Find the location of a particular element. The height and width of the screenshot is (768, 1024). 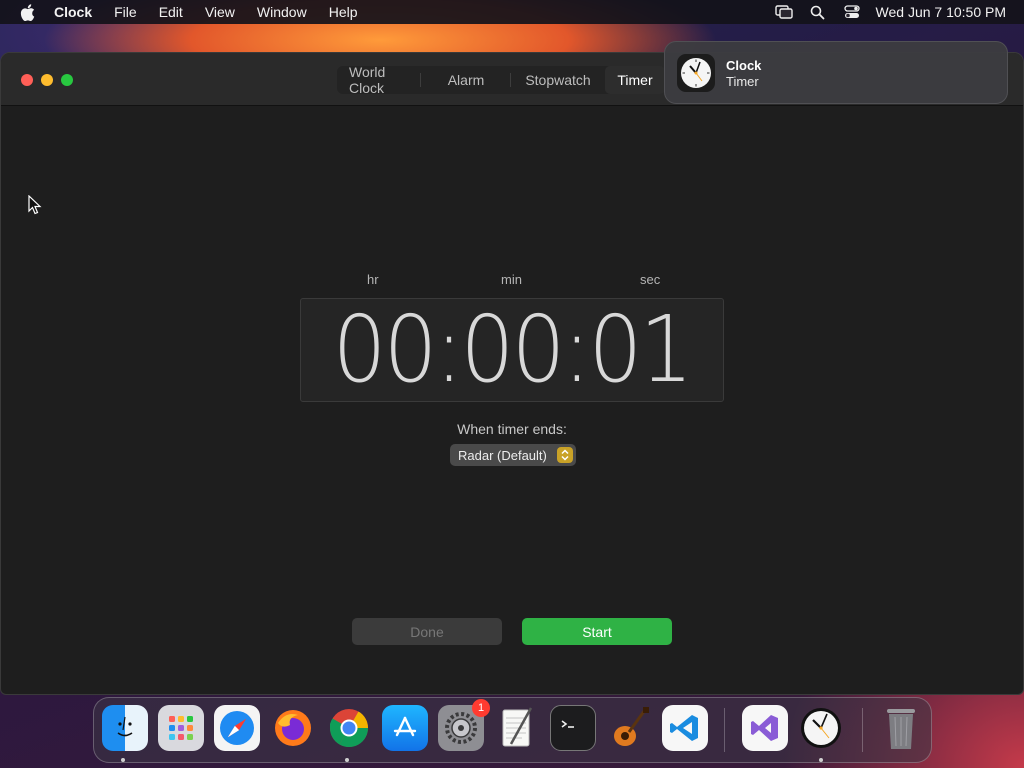

timer-digits: 00:00:01 is located at coordinates (513, 350).